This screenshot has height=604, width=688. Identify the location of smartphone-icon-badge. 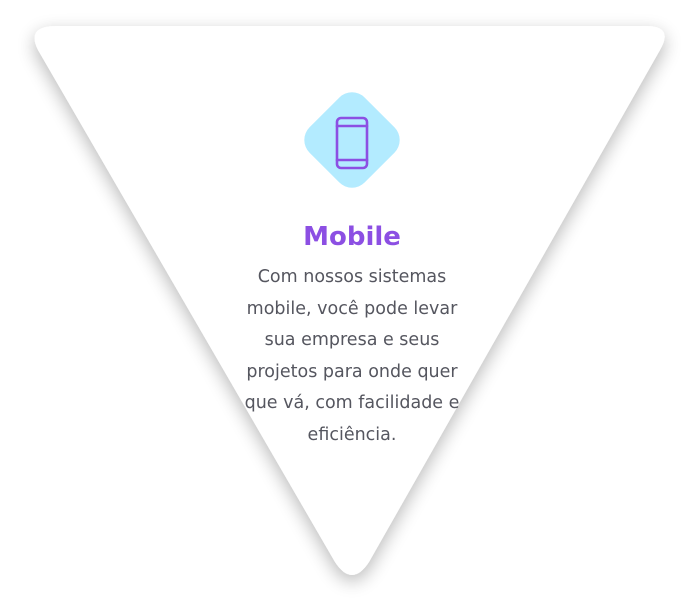
(352, 140).